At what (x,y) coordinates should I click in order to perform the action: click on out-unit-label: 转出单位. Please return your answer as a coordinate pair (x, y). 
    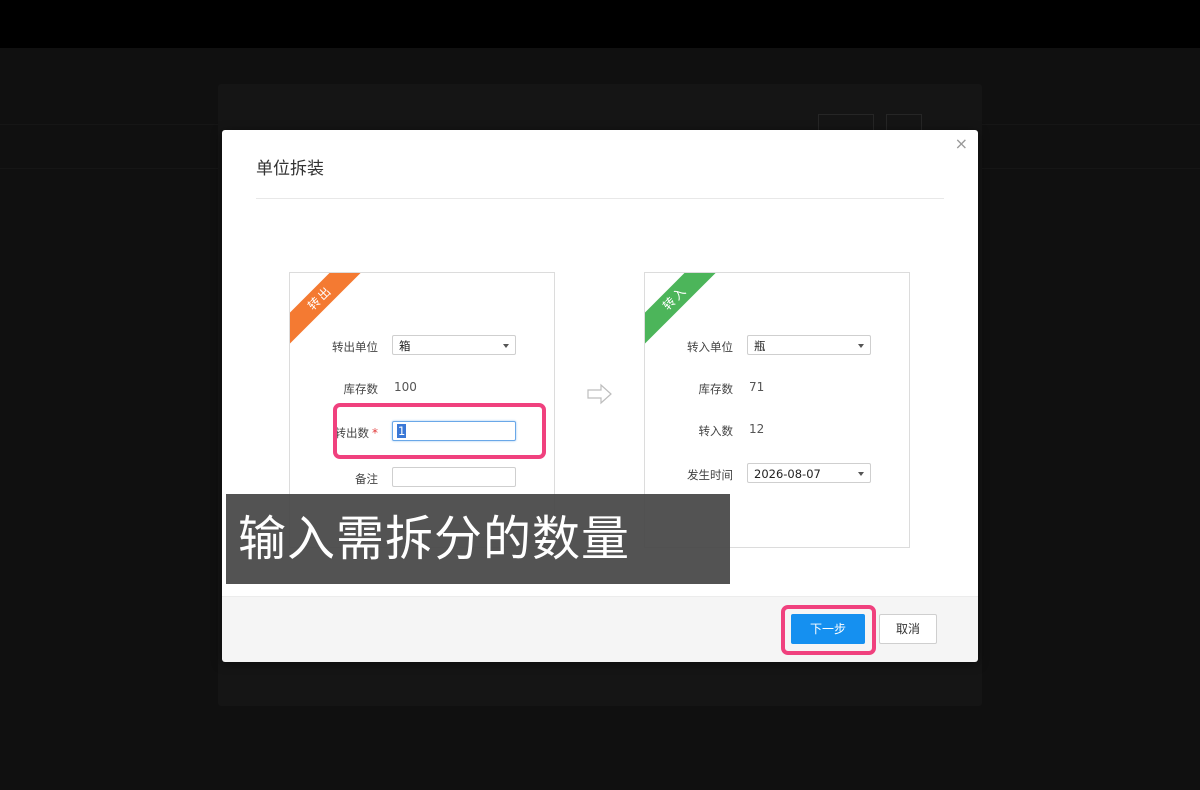
    Looking at the image, I should click on (355, 347).